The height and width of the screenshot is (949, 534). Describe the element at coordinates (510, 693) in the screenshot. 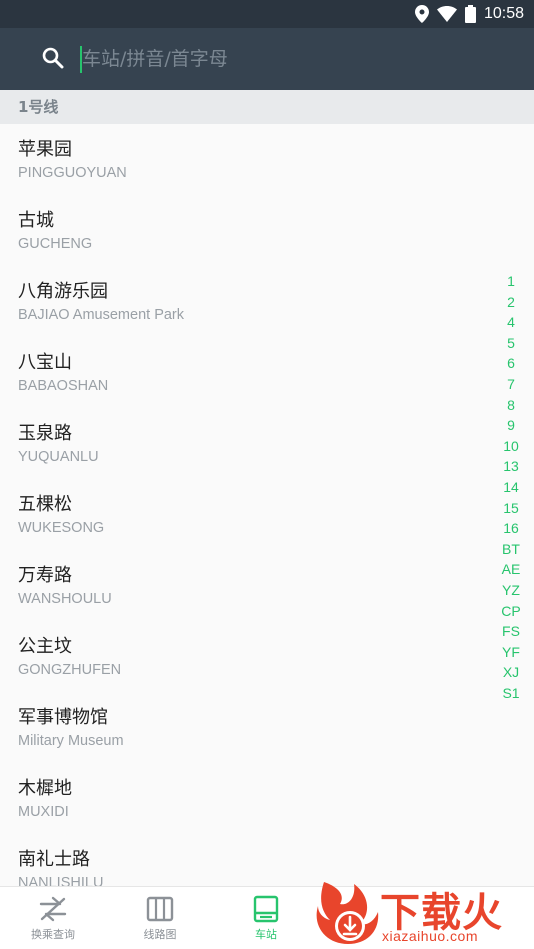

I see `line-index-item: S1` at that location.